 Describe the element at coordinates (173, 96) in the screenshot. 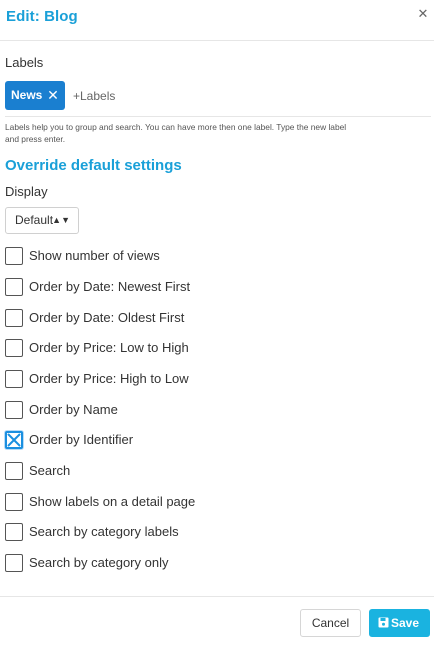

I see `labels-input` at that location.